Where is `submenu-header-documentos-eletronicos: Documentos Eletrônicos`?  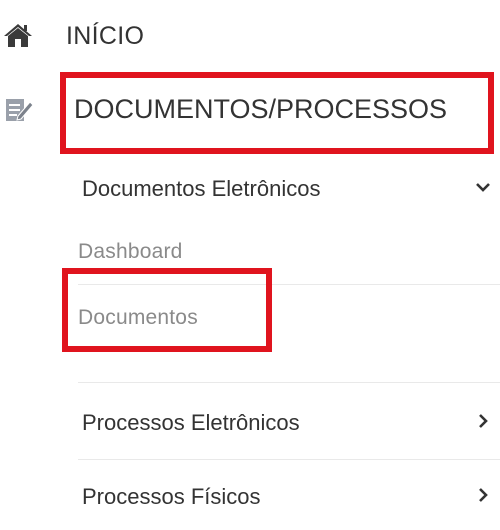 submenu-header-documentos-eletronicos: Documentos Eletrônicos is located at coordinates (289, 190).